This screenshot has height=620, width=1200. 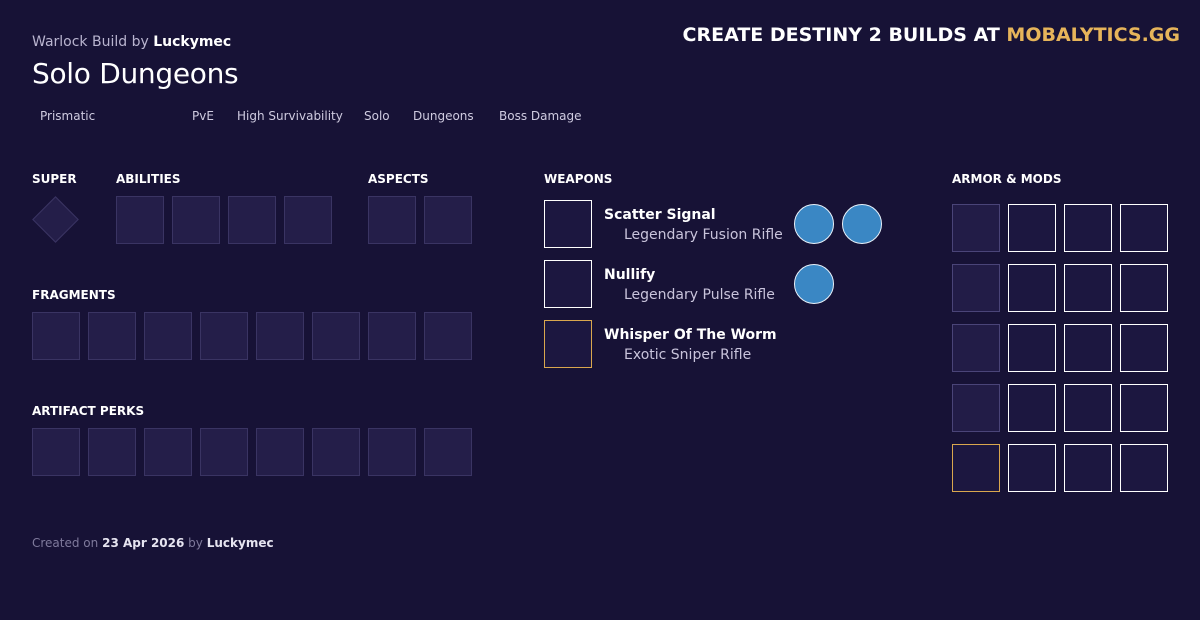 What do you see at coordinates (568, 344) in the screenshot?
I see `weapon-icon-slot-exotic` at bounding box center [568, 344].